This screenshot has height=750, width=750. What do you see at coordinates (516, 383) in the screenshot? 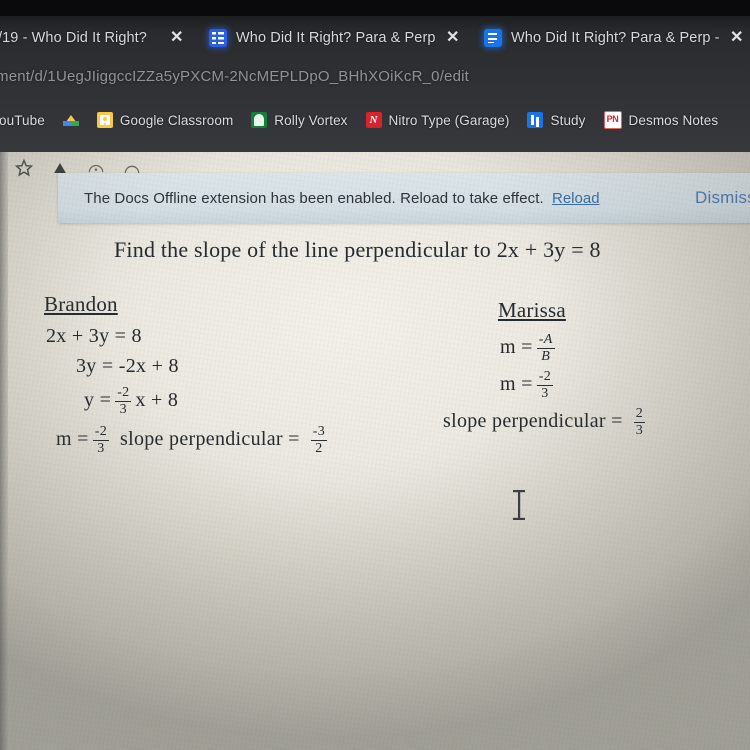
I see `marissa-step-2-prefix: m =` at bounding box center [516, 383].